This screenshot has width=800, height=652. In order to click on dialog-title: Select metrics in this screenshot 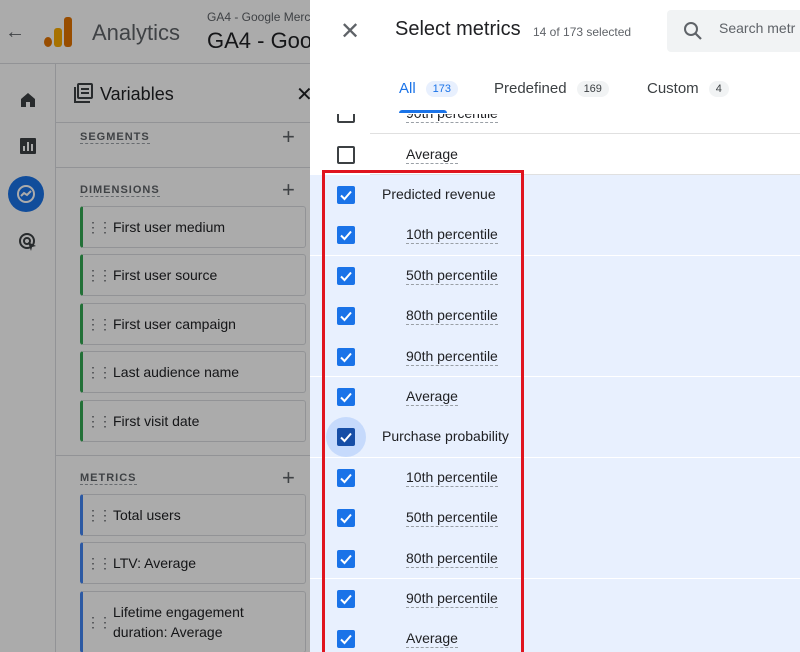, I will do `click(458, 29)`.